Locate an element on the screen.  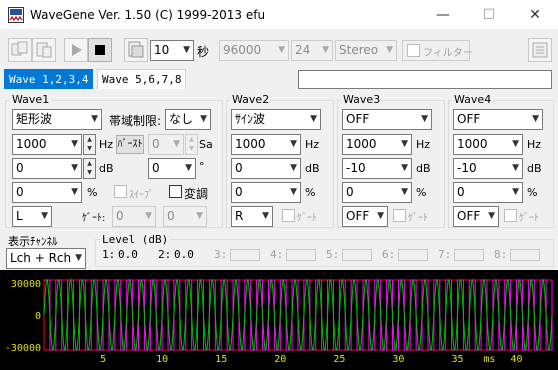
x-tick-label: 20 is located at coordinates (280, 359).